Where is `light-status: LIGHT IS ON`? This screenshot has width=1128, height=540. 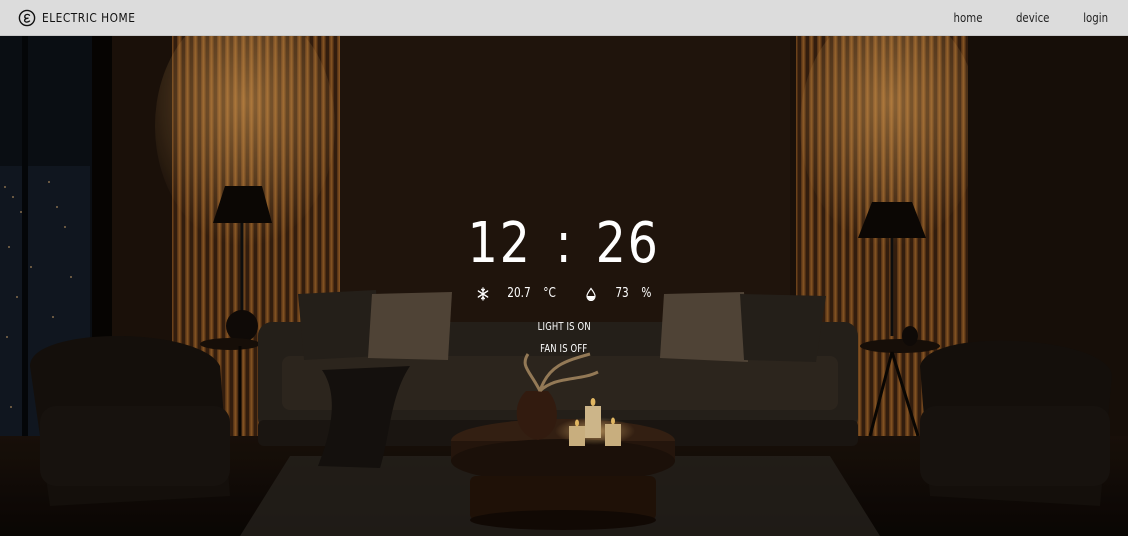 light-status: LIGHT IS ON is located at coordinates (564, 326).